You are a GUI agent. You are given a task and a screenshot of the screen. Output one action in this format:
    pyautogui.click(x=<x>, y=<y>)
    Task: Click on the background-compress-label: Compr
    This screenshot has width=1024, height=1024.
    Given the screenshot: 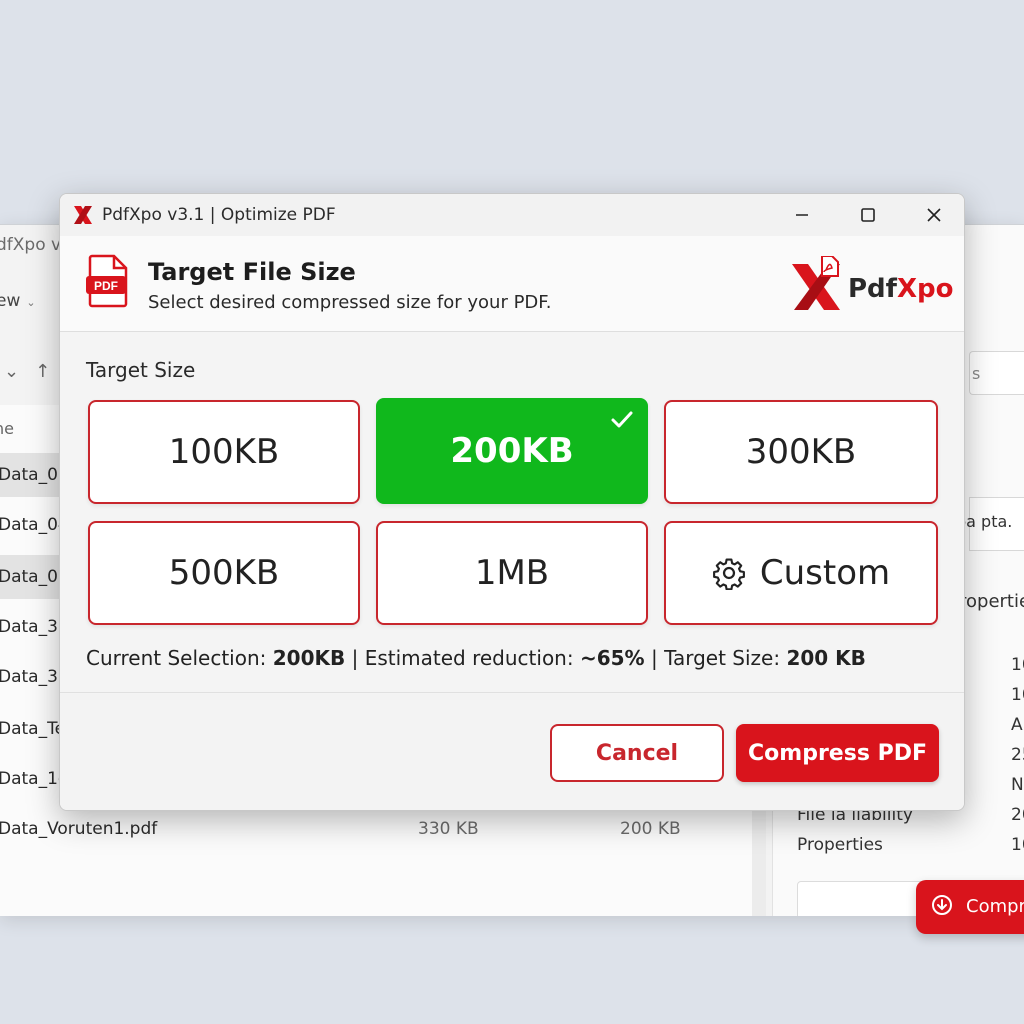 What is the action you would take?
    pyautogui.click(x=995, y=906)
    